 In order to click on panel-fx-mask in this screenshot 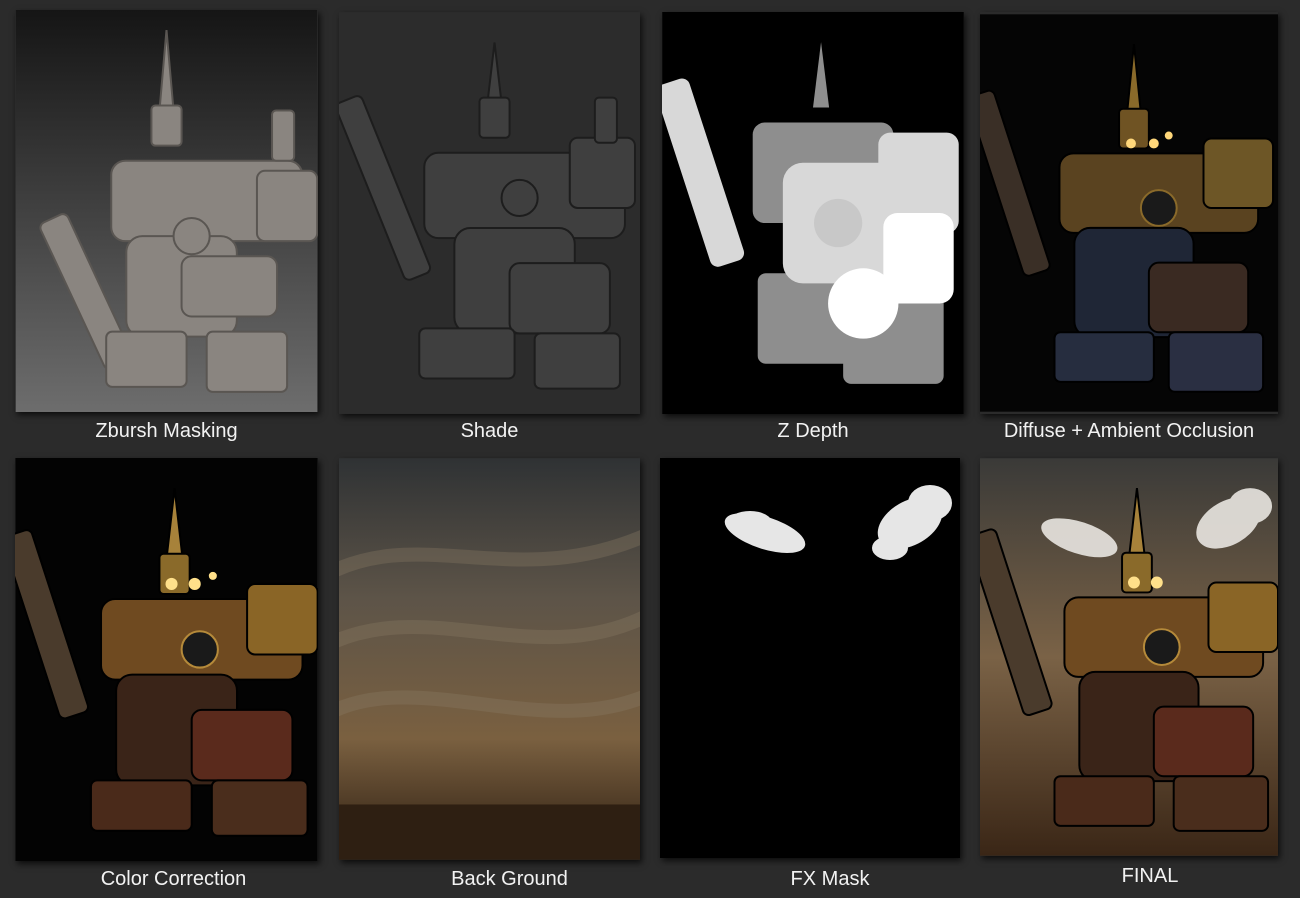, I will do `click(810, 658)`.